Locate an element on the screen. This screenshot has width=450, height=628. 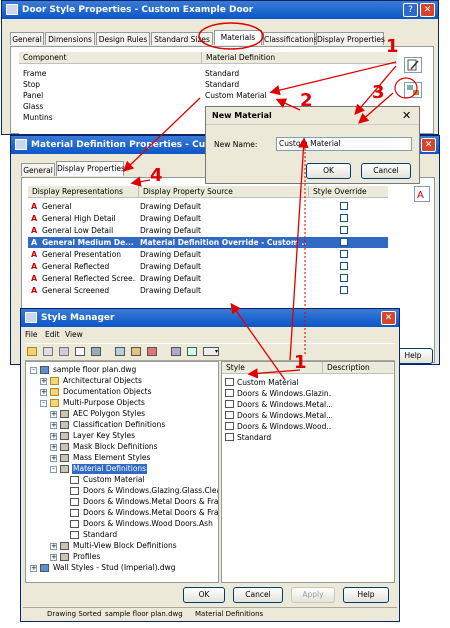
annotation-3: 1 is located at coordinates (392, 46).